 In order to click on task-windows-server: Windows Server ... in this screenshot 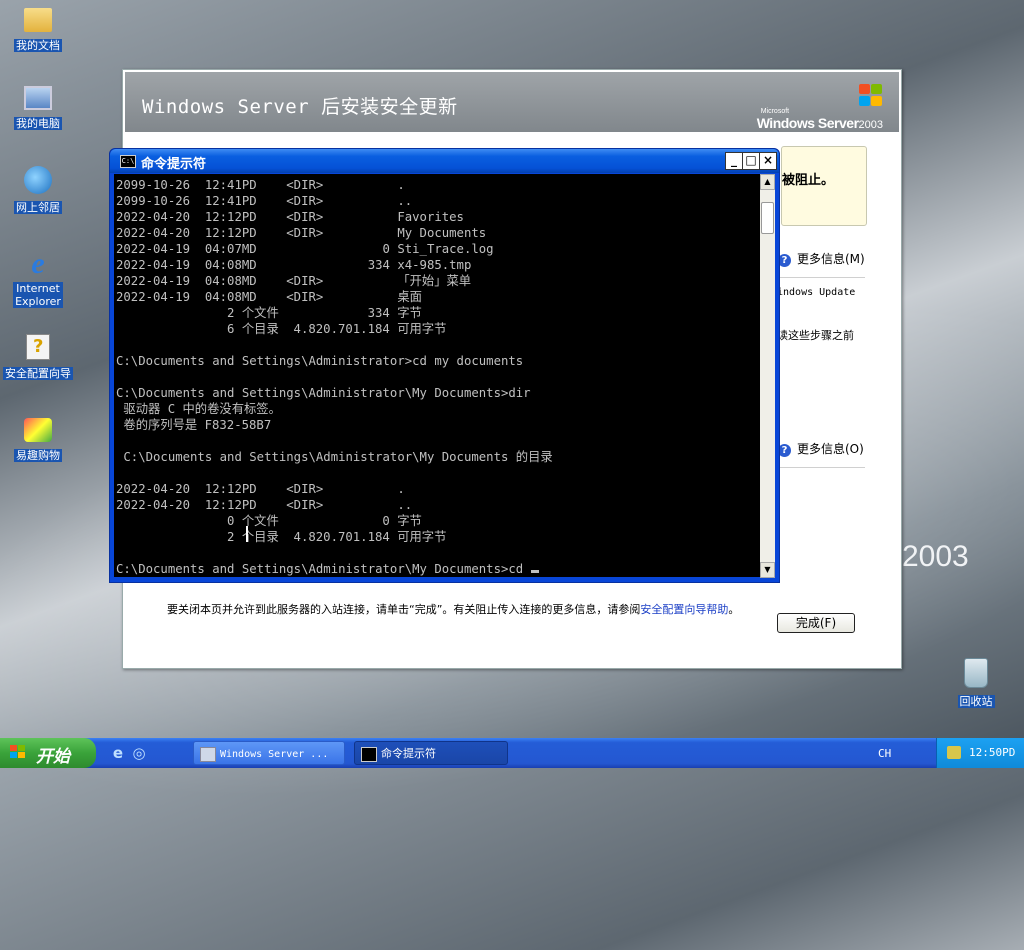, I will do `click(269, 753)`.